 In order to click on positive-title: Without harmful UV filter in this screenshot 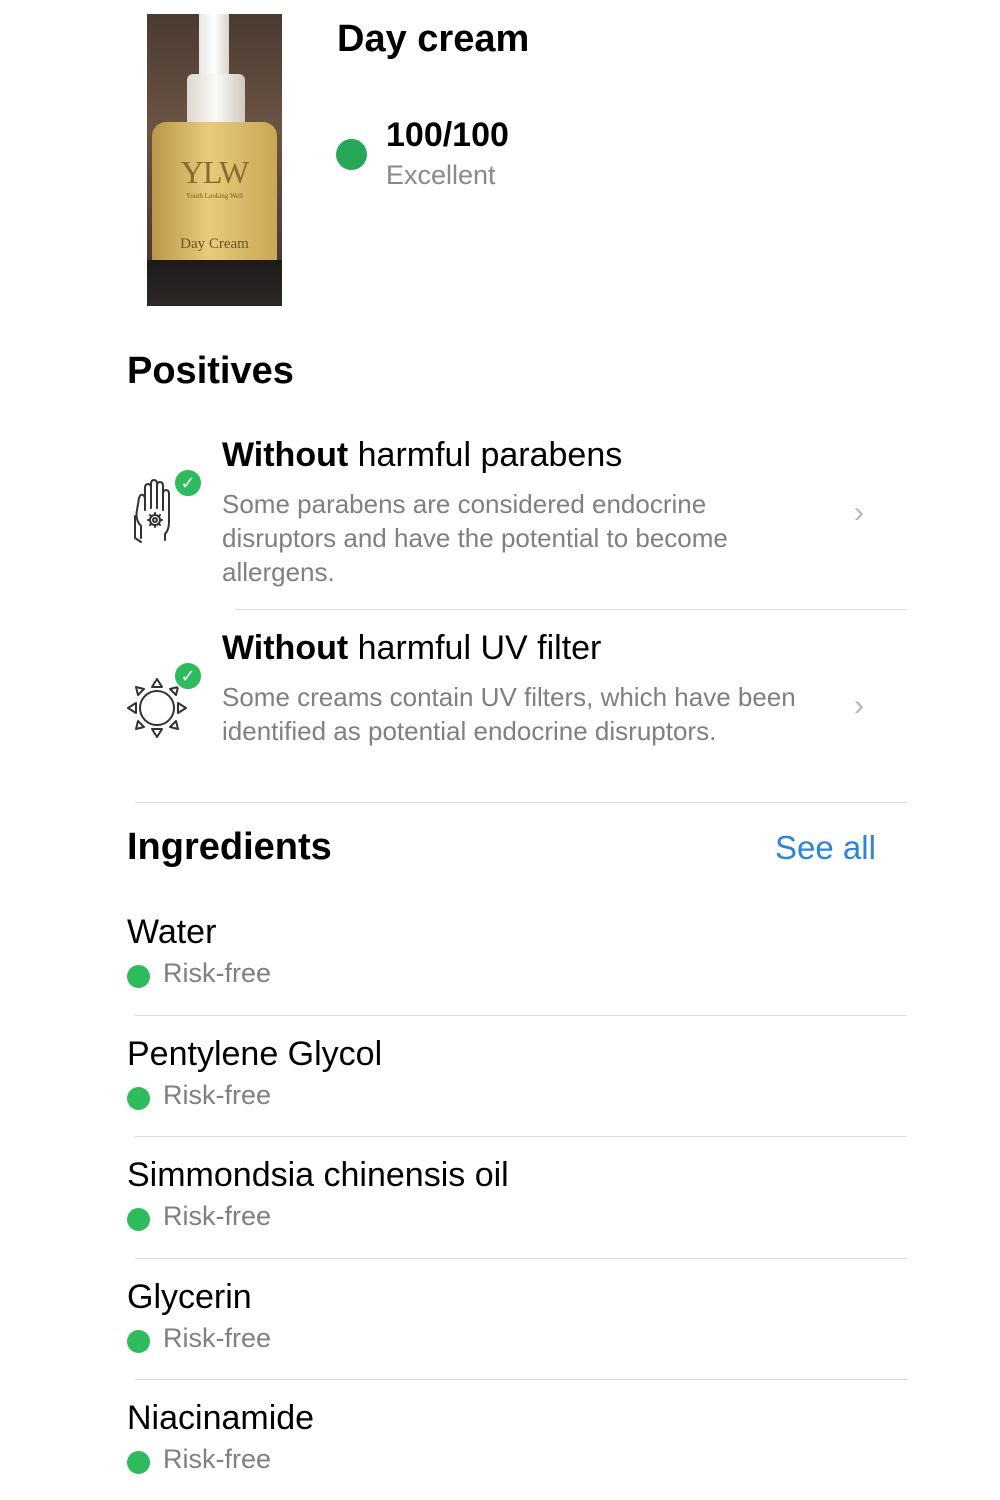, I will do `click(412, 648)`.